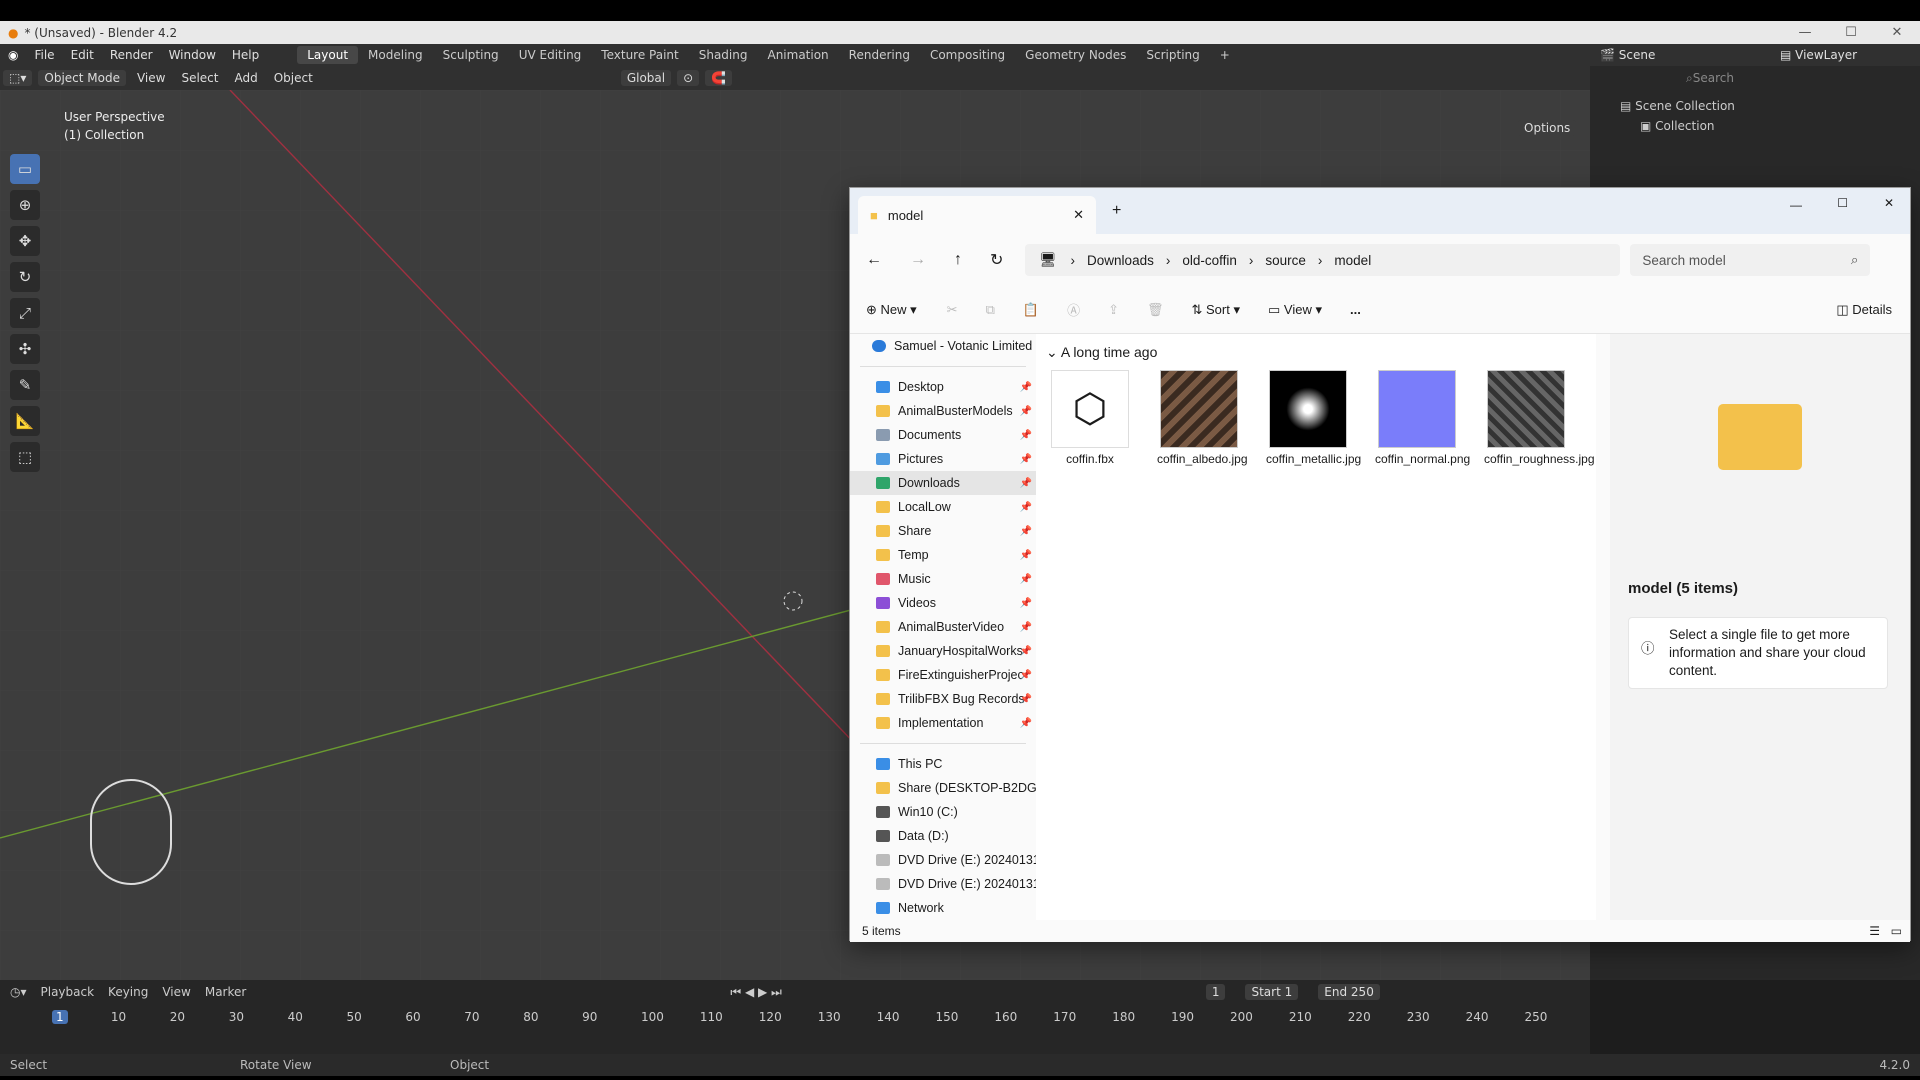 This screenshot has height=1080, width=1920. Describe the element at coordinates (1101, 352) in the screenshot. I see `group-header: ⌄ A long time ago` at that location.